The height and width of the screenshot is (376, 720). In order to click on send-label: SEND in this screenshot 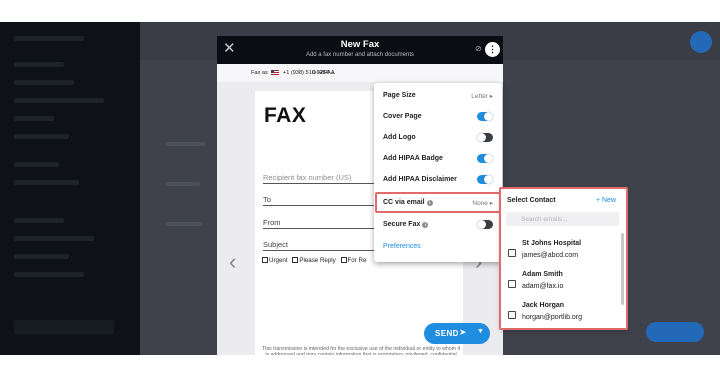, I will do `click(447, 333)`.